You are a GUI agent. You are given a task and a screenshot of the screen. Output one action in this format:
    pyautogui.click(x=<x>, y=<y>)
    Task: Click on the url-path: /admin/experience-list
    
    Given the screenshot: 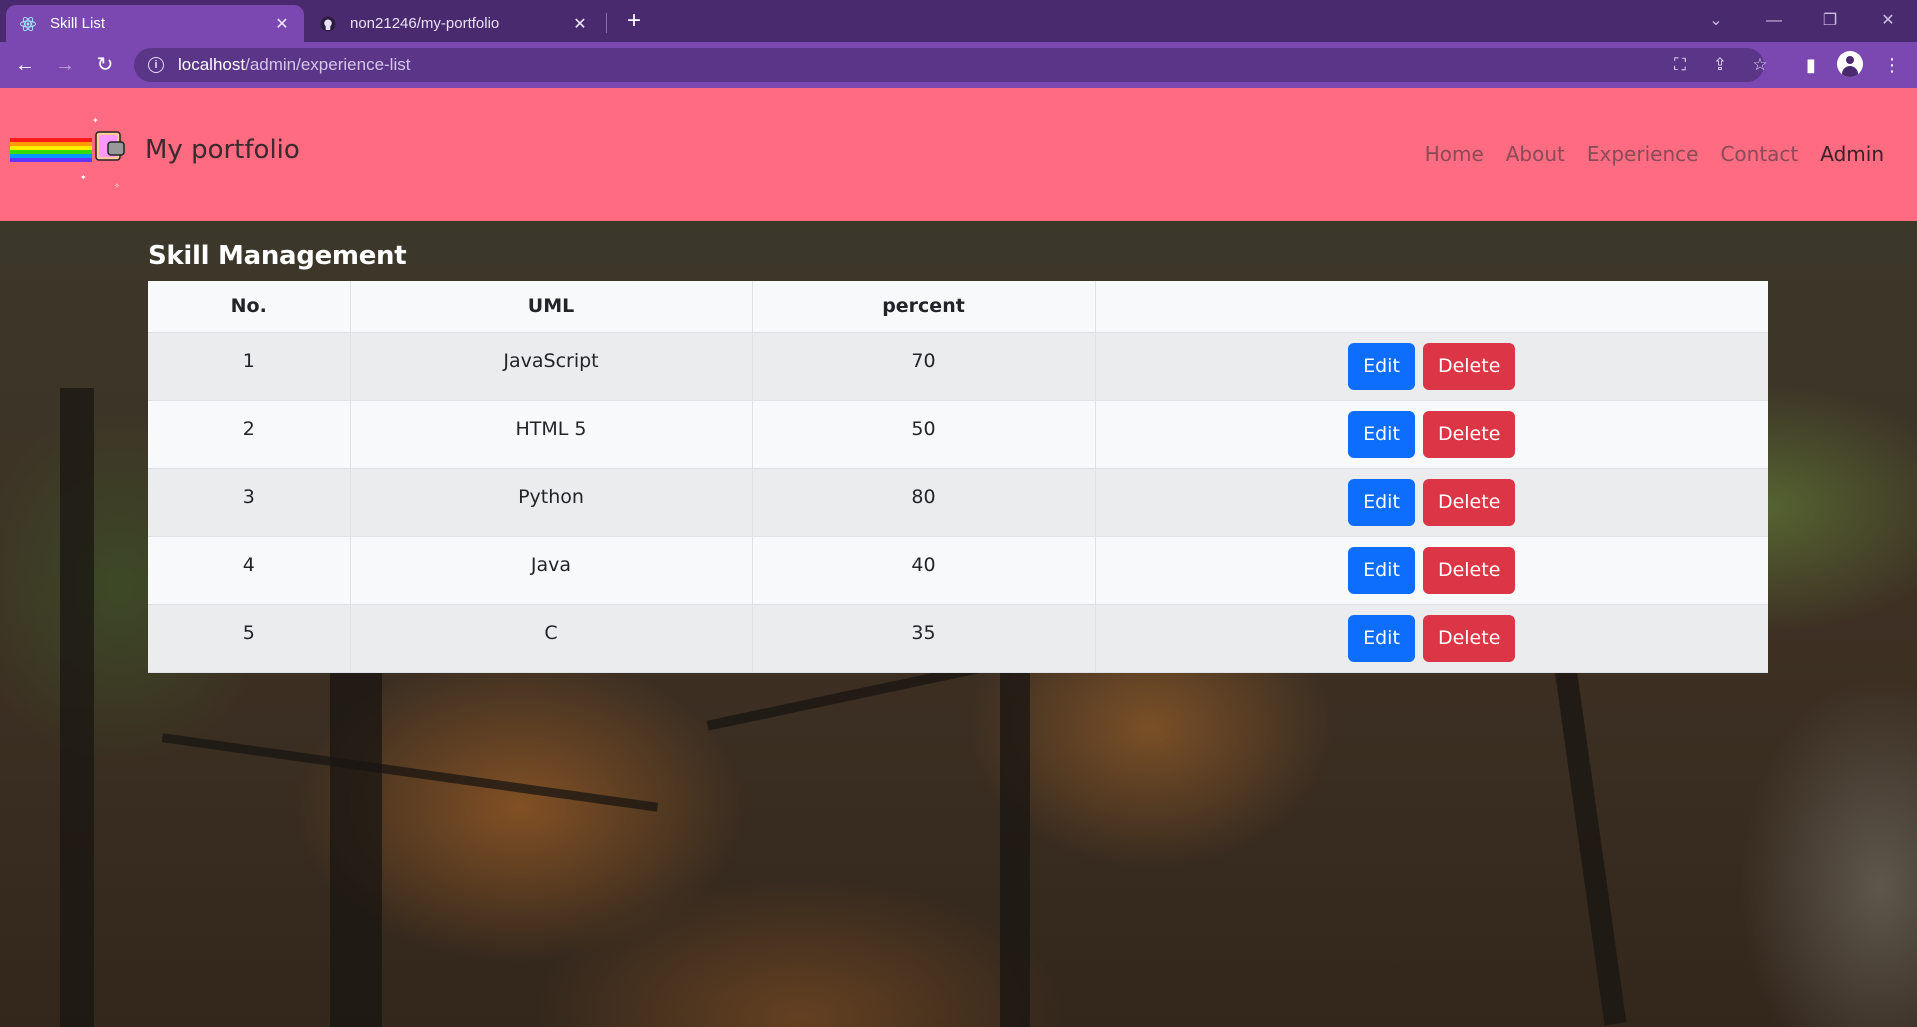 What is the action you would take?
    pyautogui.click(x=328, y=64)
    